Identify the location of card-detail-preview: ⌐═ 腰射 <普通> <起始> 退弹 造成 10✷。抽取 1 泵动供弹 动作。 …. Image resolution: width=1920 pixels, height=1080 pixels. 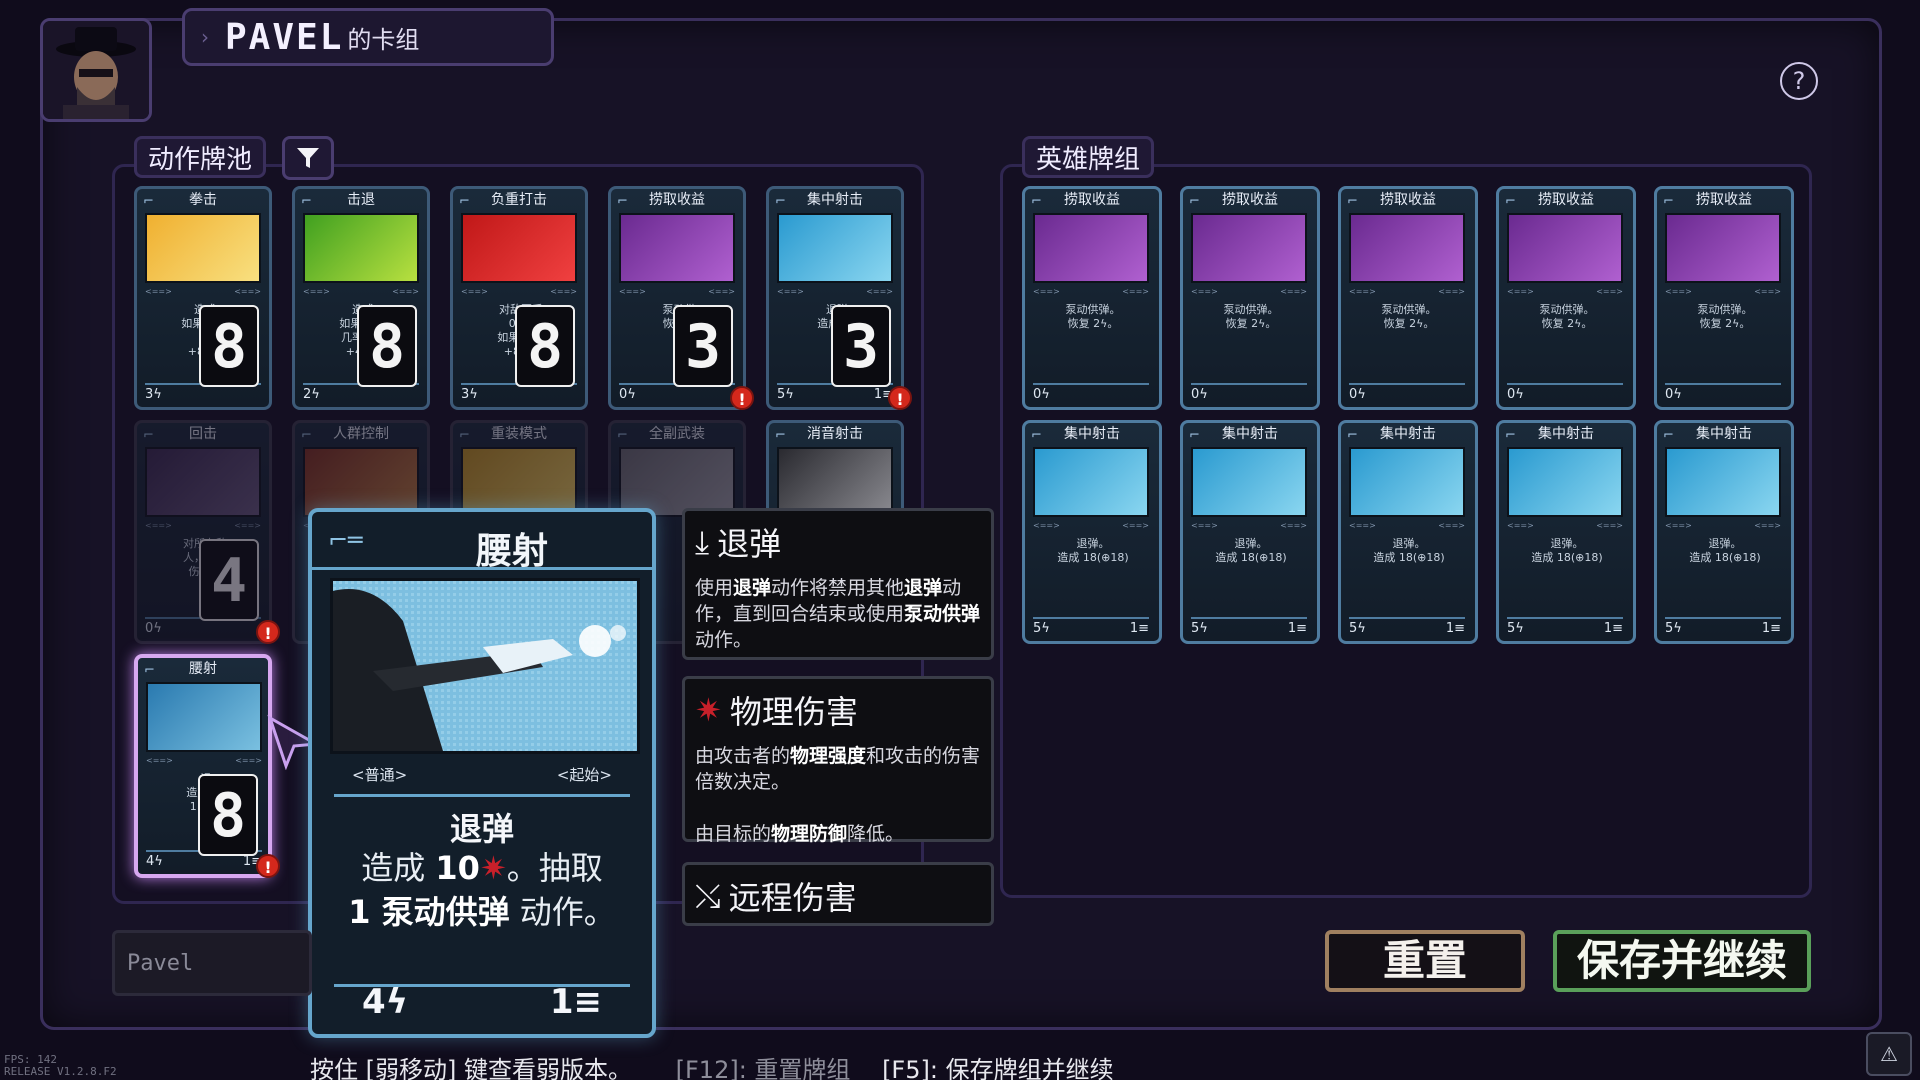
(482, 773).